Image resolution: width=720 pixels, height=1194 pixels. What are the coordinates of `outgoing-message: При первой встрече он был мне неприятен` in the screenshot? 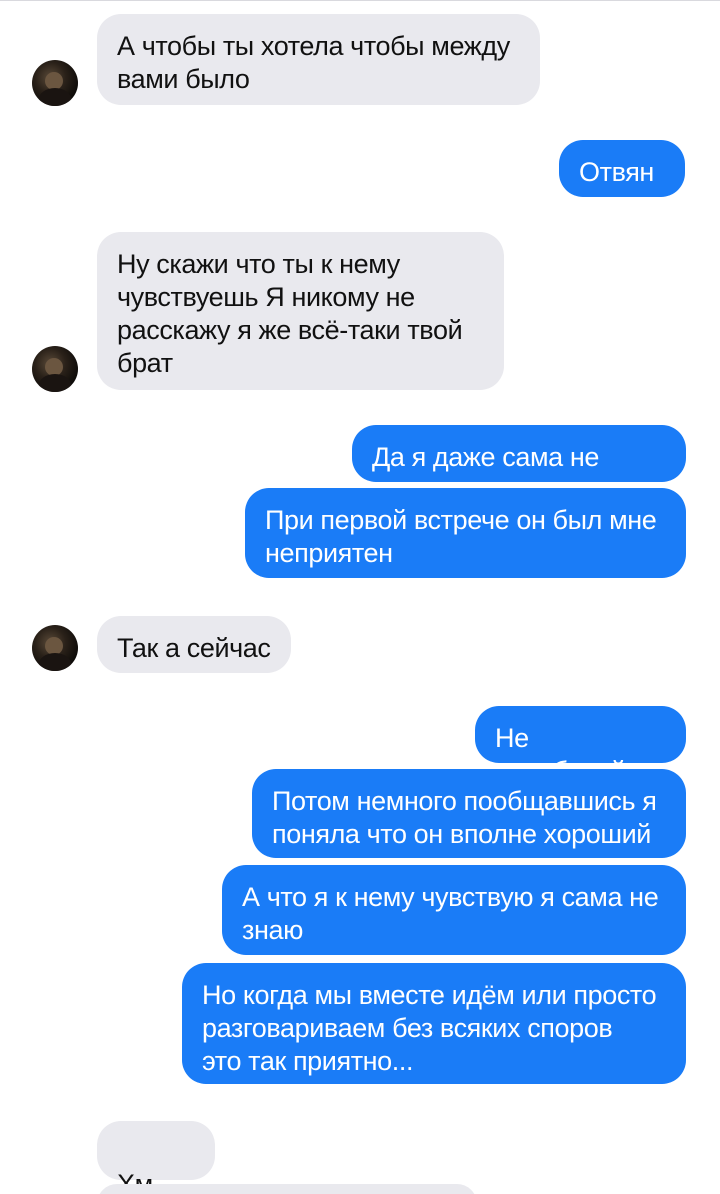 It's located at (465, 533).